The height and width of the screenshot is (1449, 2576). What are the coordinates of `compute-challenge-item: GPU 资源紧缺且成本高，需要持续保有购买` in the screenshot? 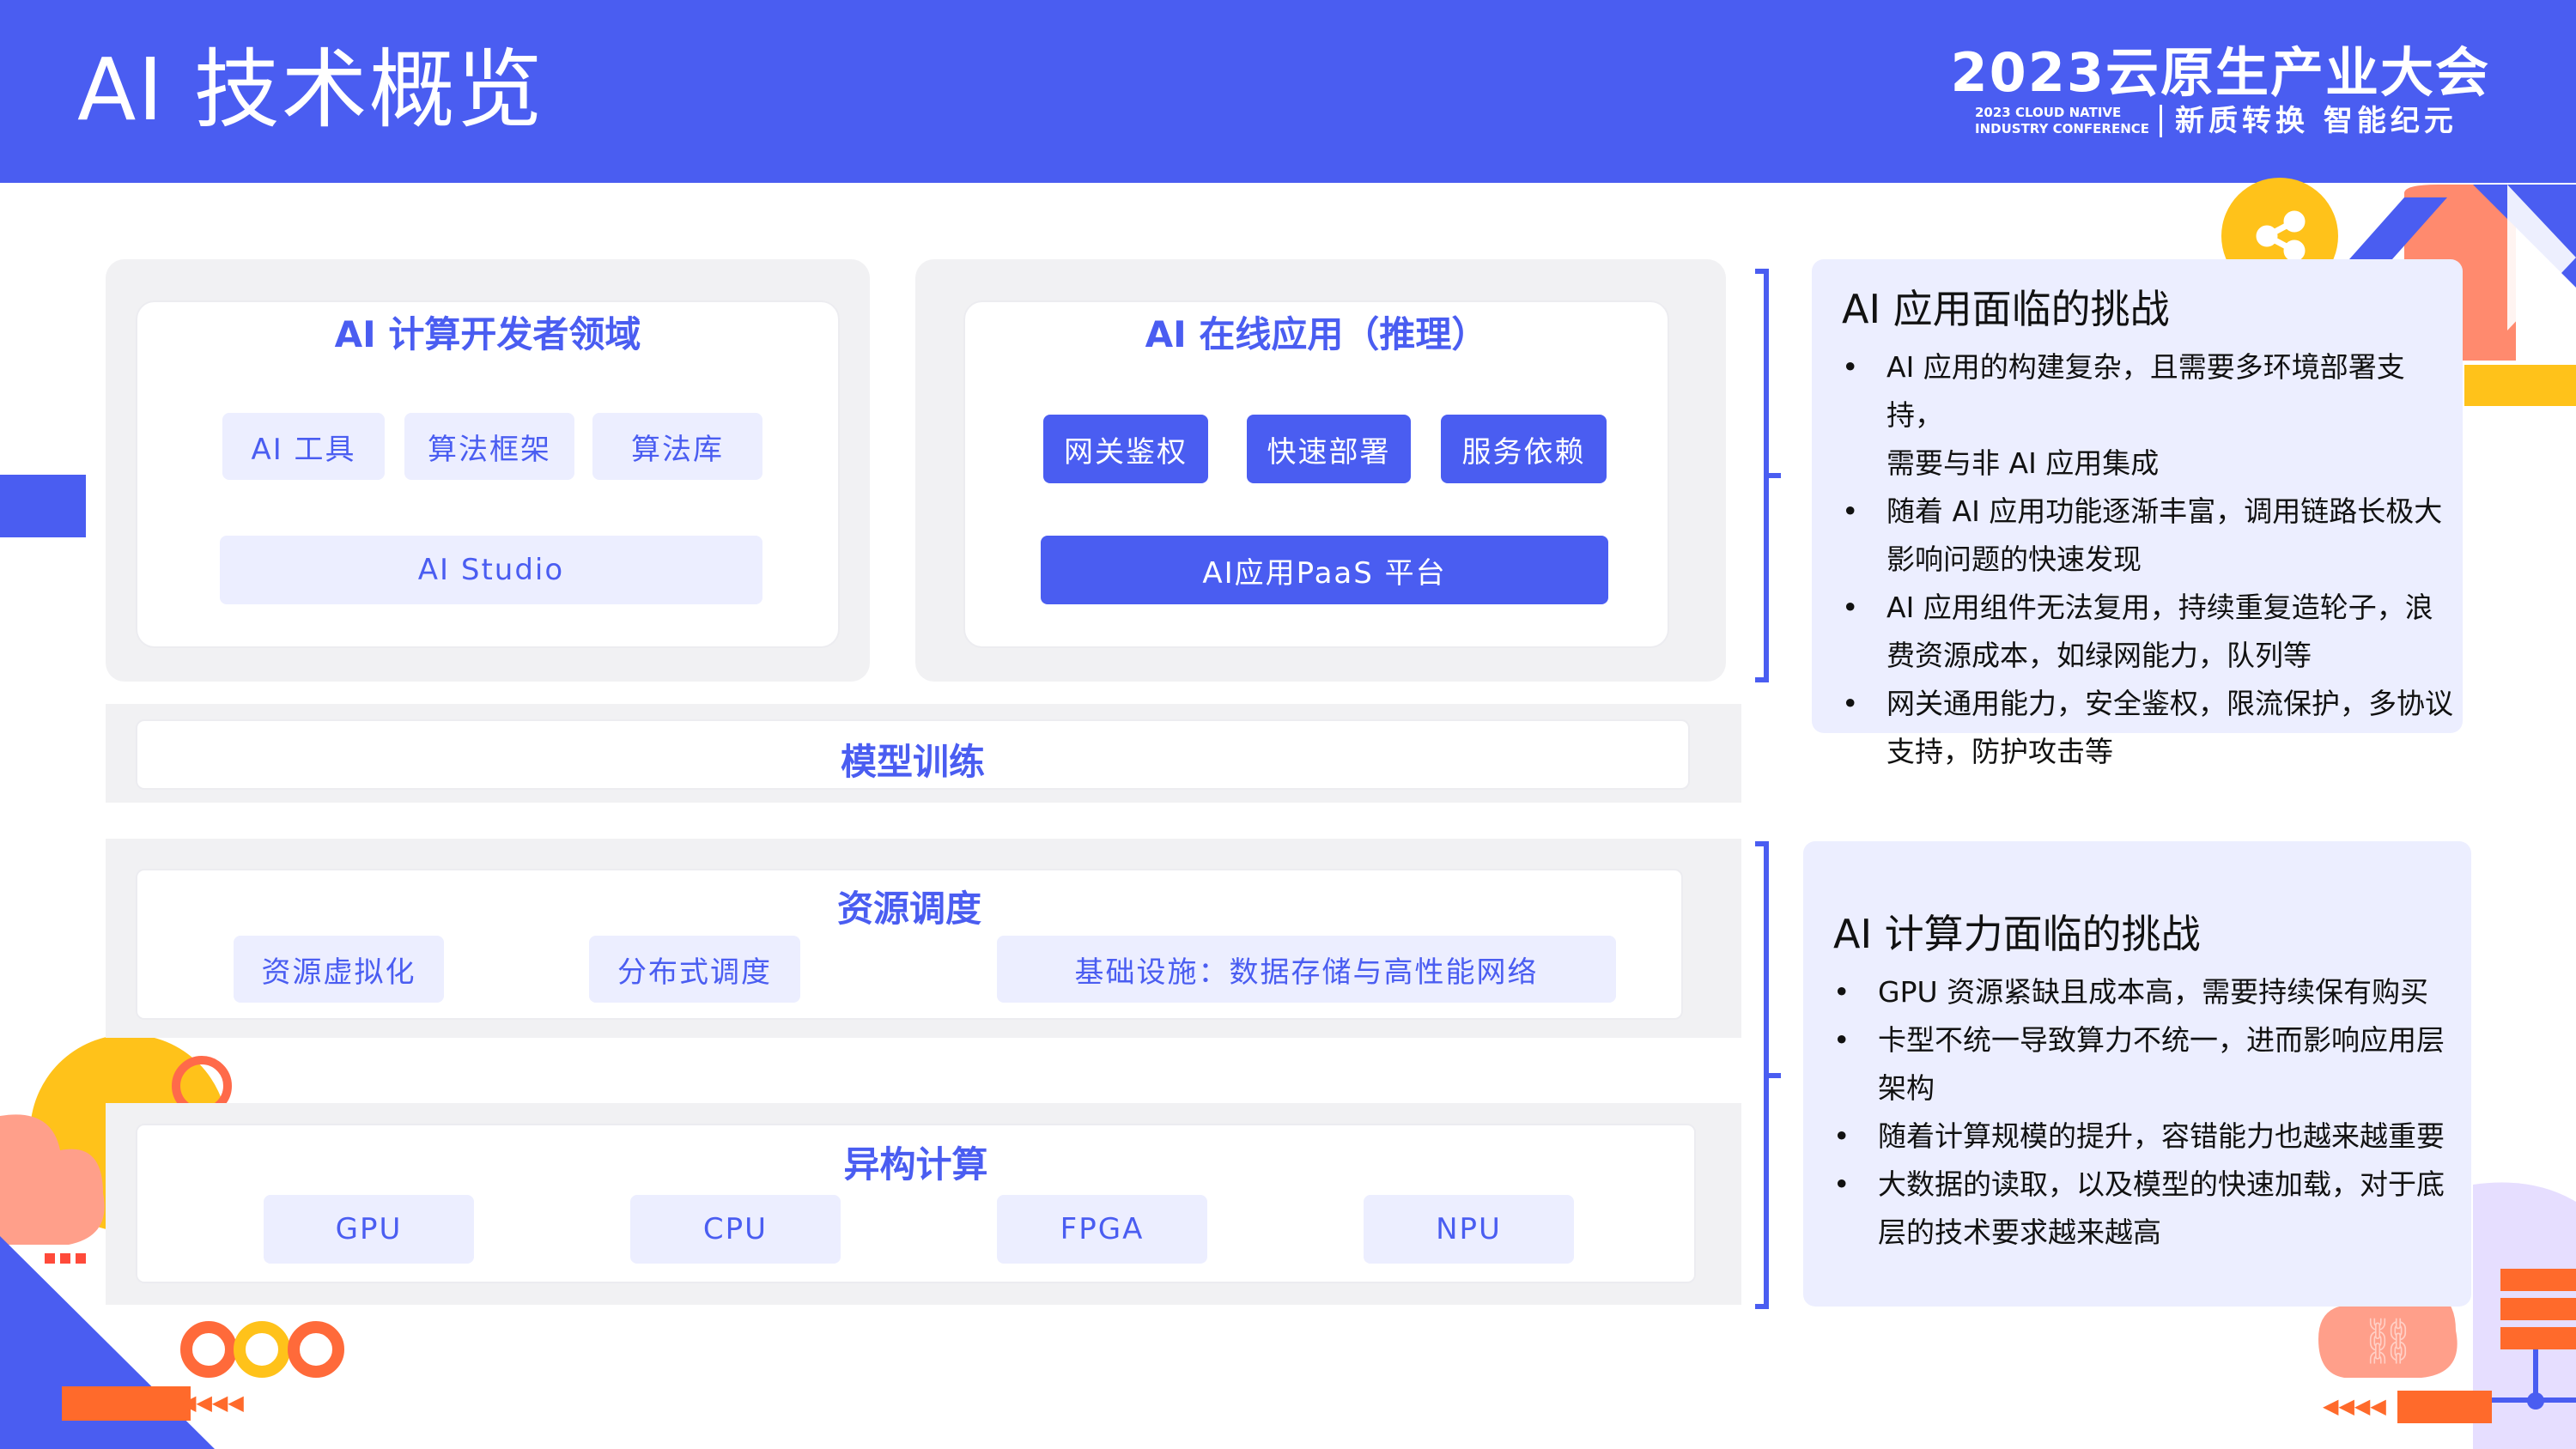 It's located at (2151, 992).